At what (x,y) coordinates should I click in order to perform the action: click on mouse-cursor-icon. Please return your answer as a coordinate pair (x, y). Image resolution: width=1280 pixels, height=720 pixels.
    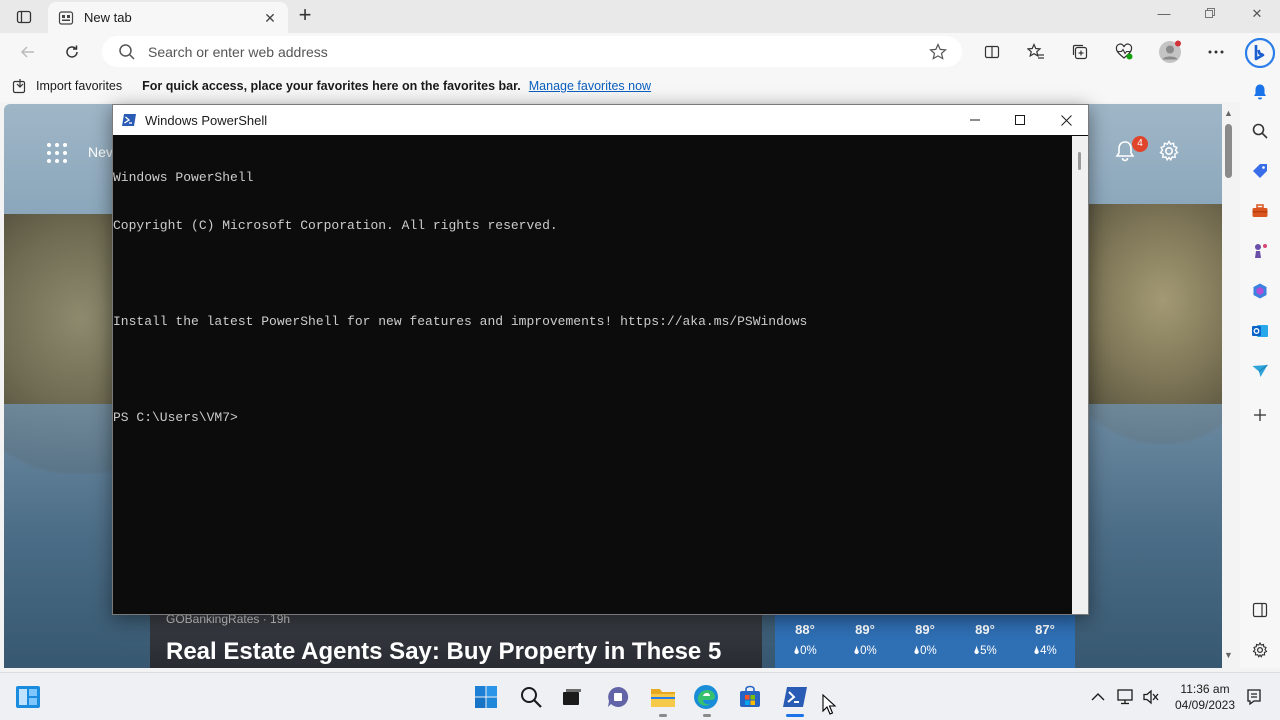
    Looking at the image, I should click on (829, 704).